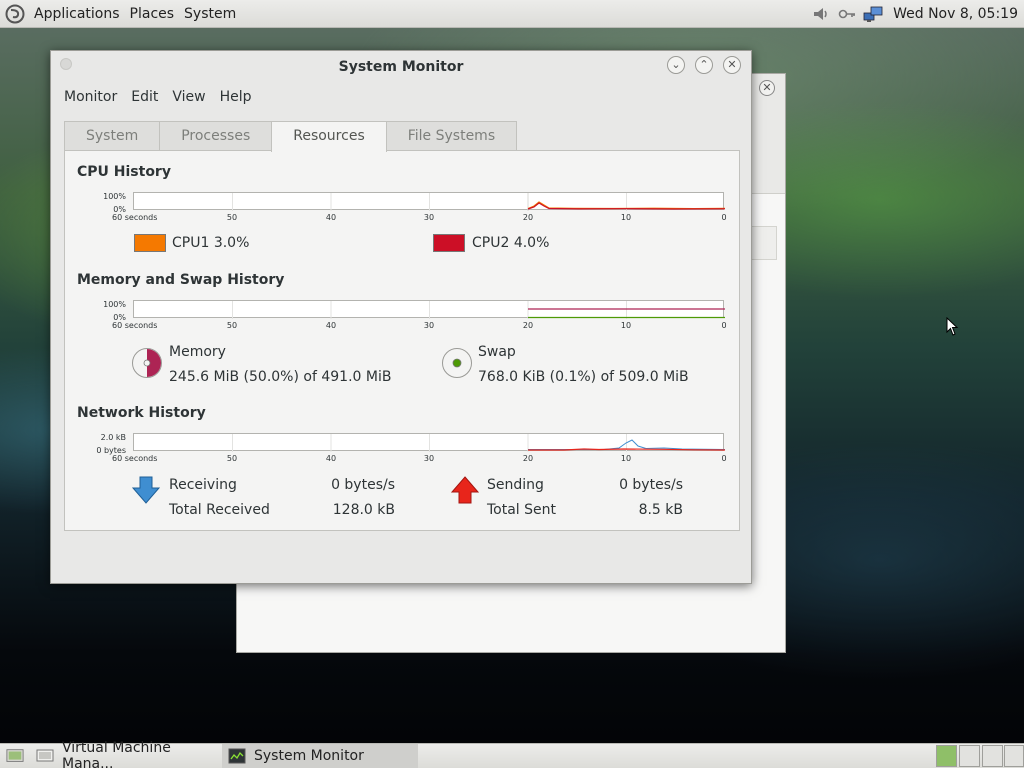  Describe the element at coordinates (144, 97) in the screenshot. I see `menu-edit: Edit` at that location.